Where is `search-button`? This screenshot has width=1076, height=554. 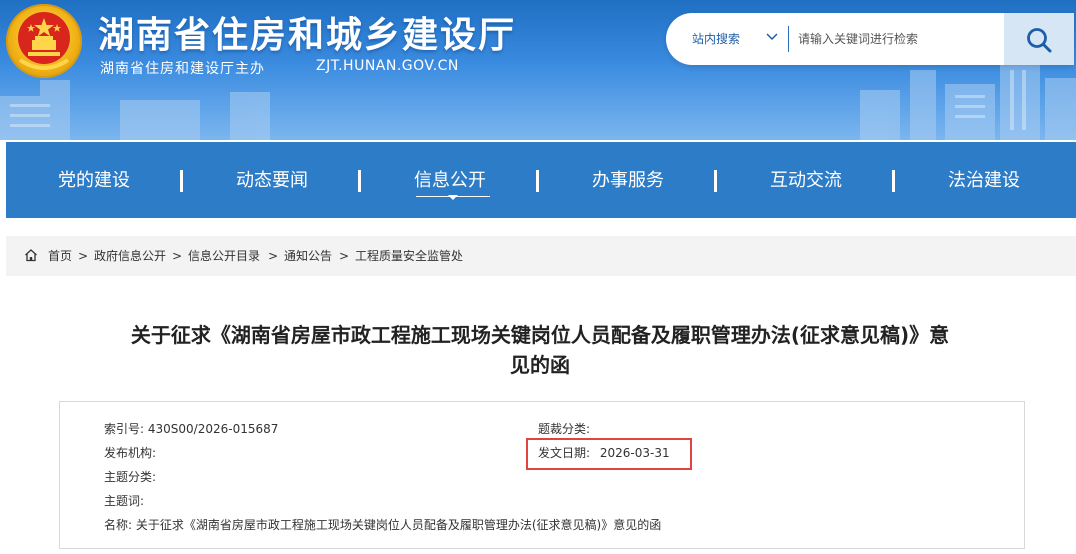
search-button is located at coordinates (1039, 39).